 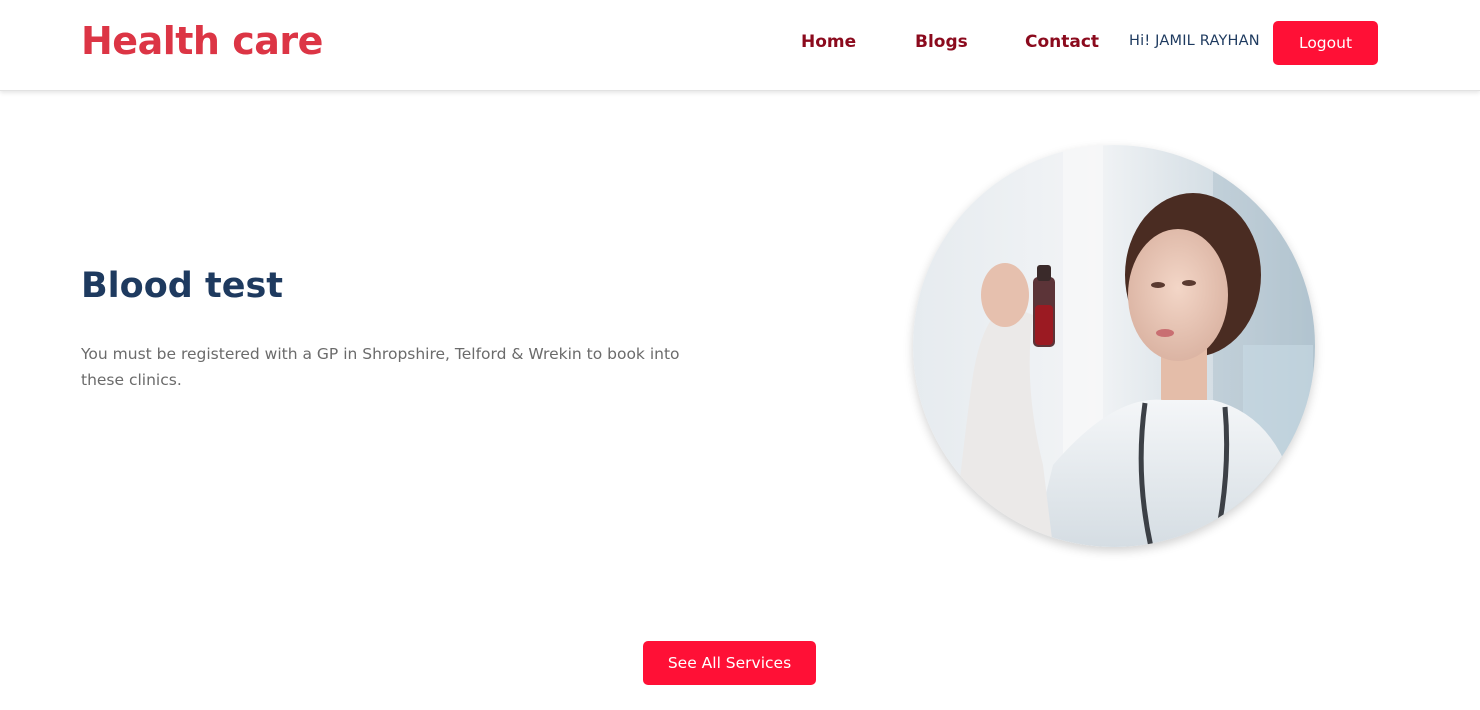 I want to click on logout-button: Logout, so click(x=1325, y=43).